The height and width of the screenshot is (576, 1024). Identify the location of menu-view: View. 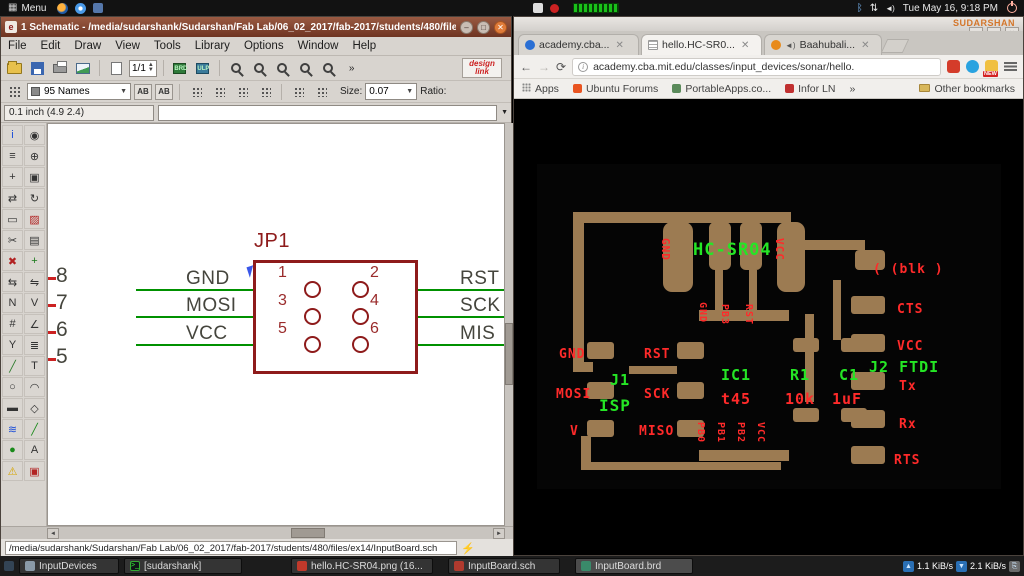
(127, 46).